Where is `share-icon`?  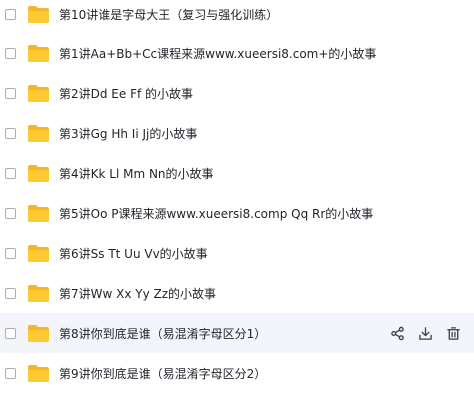 share-icon is located at coordinates (397, 333).